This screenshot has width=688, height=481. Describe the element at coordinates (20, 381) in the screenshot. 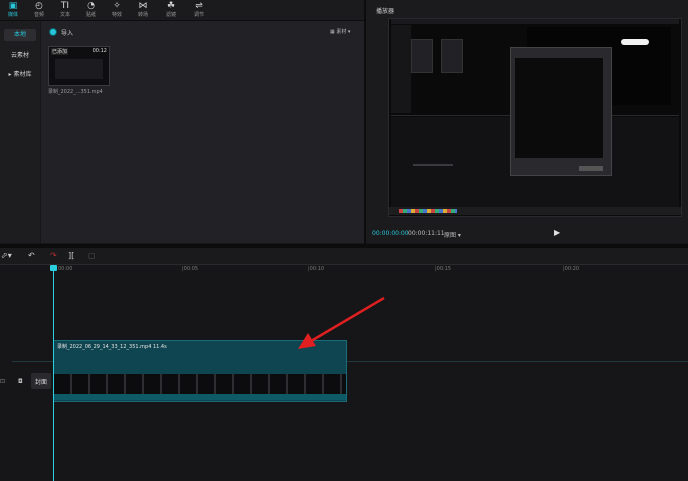

I see `track-mute-icon: ◘` at that location.